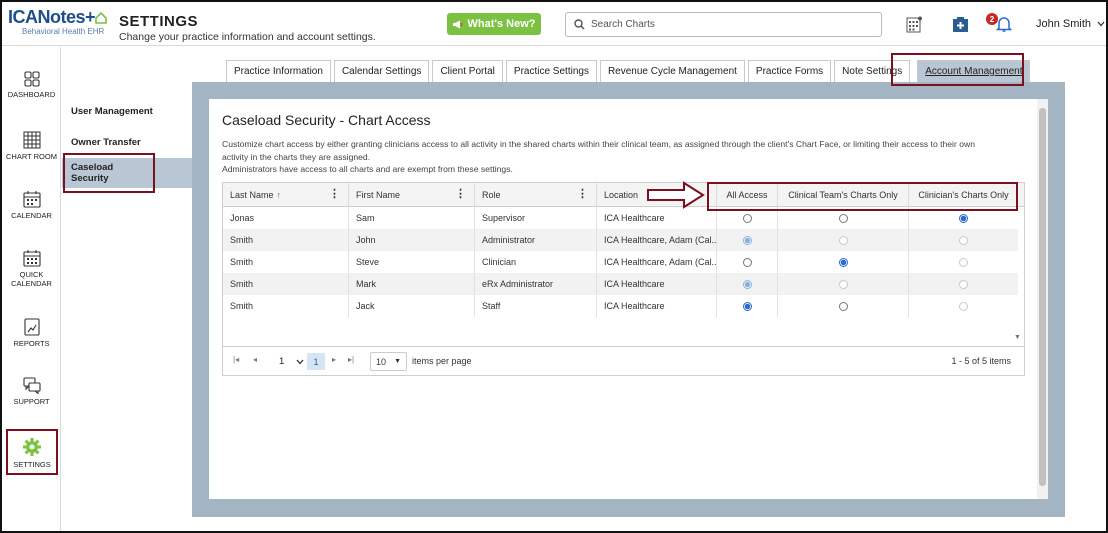 This screenshot has width=1108, height=533. I want to click on nav-support: SUPPORT, so click(31, 391).